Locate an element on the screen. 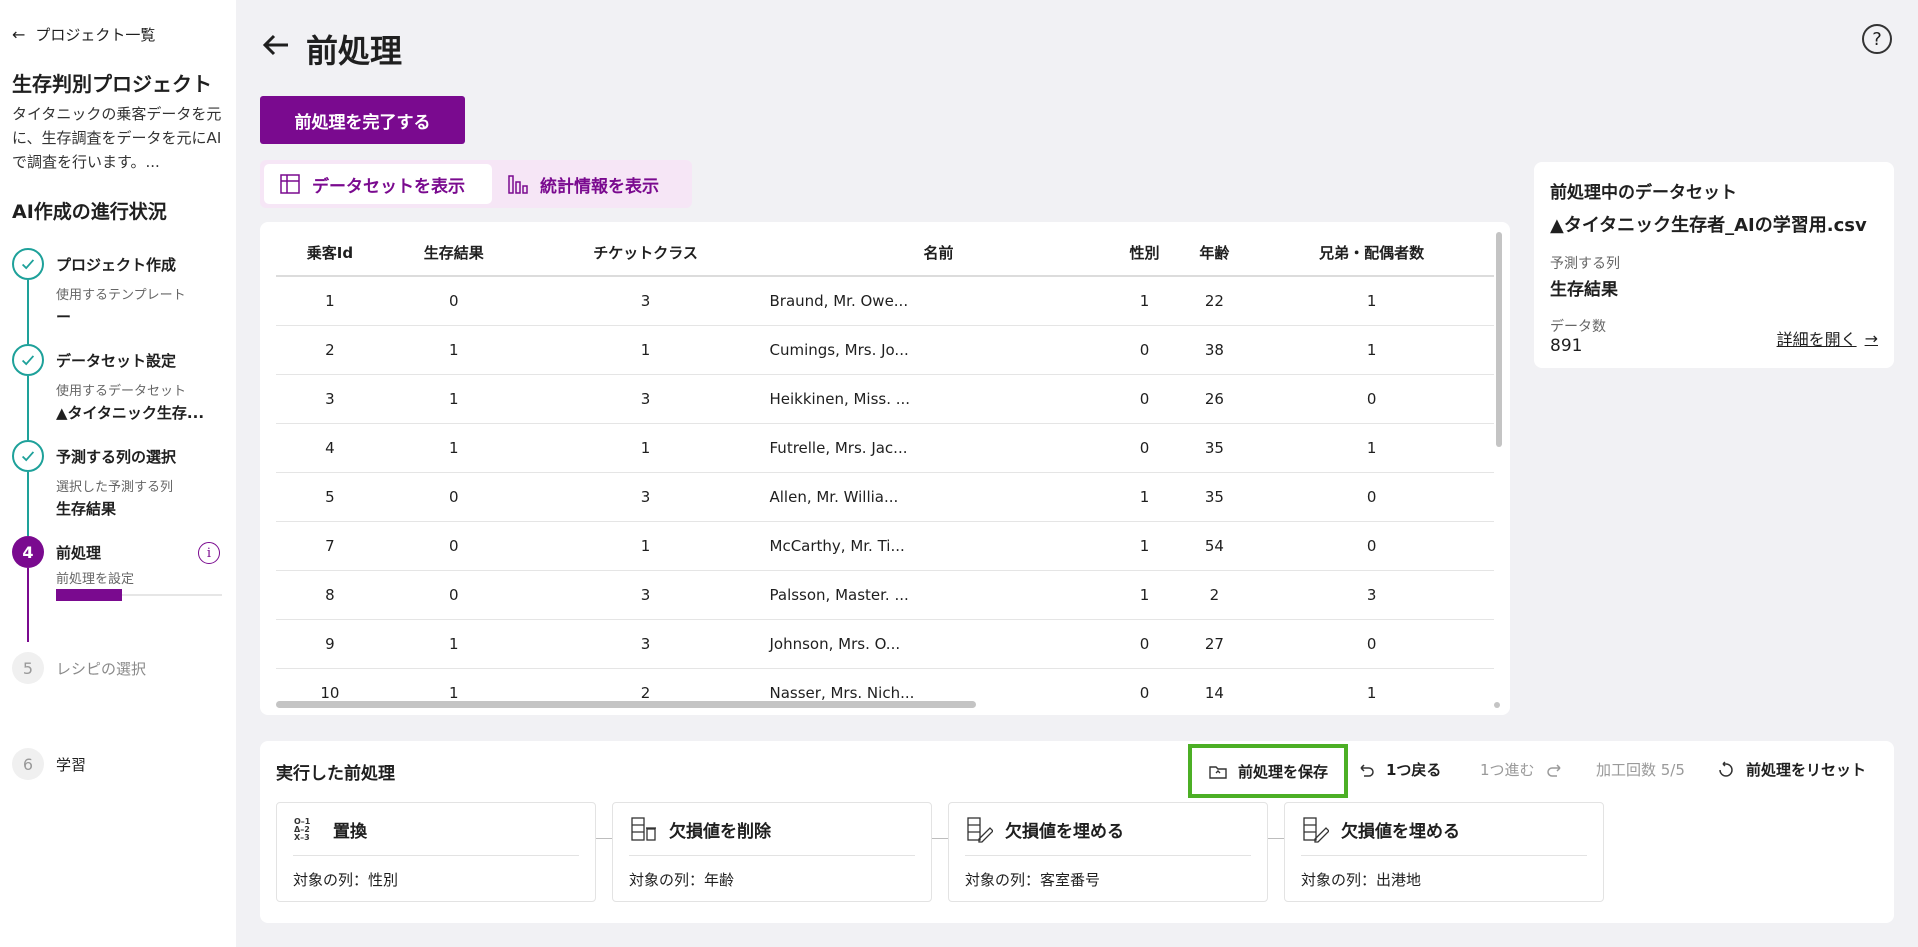  table-row: 7 0 1 McCarthy, Mr. Ti... 1 54 0 is located at coordinates (885, 546).